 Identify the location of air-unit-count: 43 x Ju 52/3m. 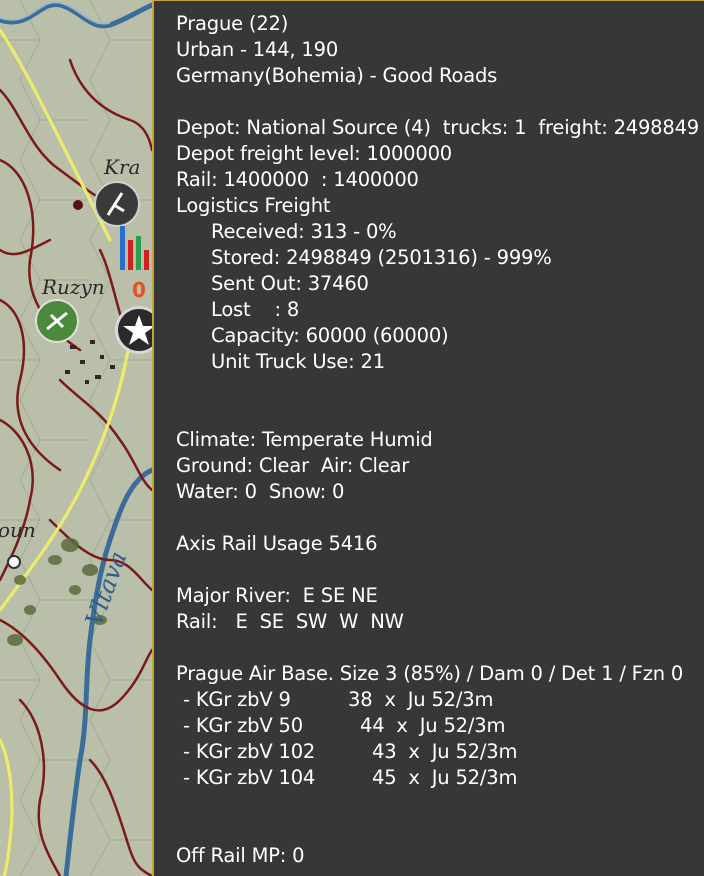
(445, 751).